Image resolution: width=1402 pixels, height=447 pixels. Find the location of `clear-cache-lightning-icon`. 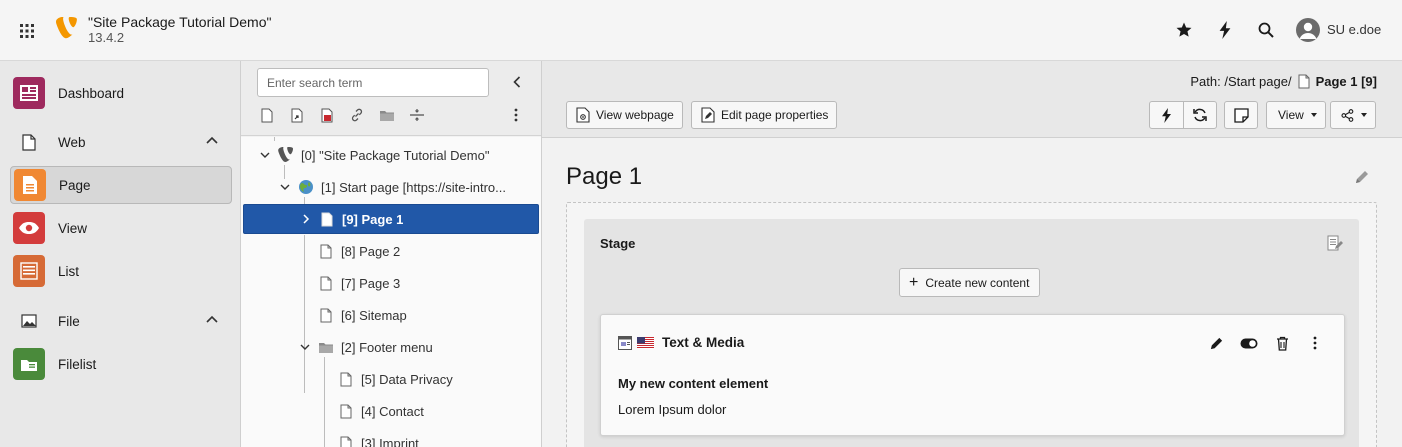

clear-cache-lightning-icon is located at coordinates (1166, 115).